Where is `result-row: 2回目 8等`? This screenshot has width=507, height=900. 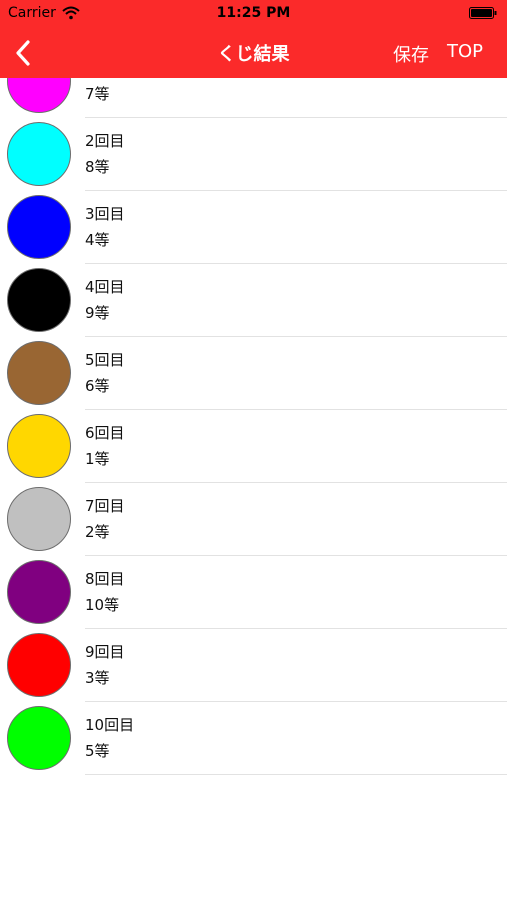
result-row: 2回目 8等 is located at coordinates (253, 154).